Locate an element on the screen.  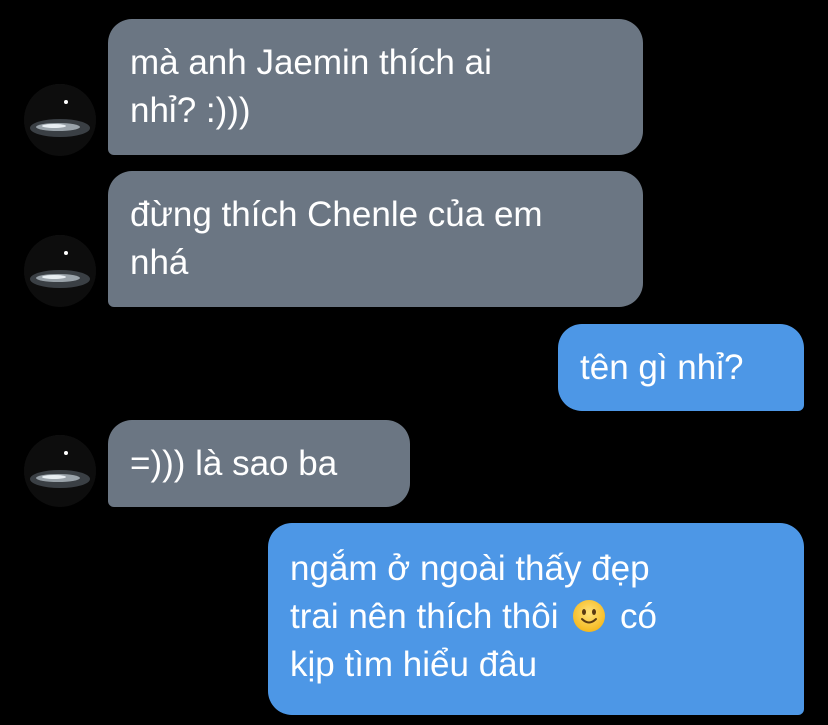
message-bubble-outgoing: tên gì nhỉ? is located at coordinates (681, 367).